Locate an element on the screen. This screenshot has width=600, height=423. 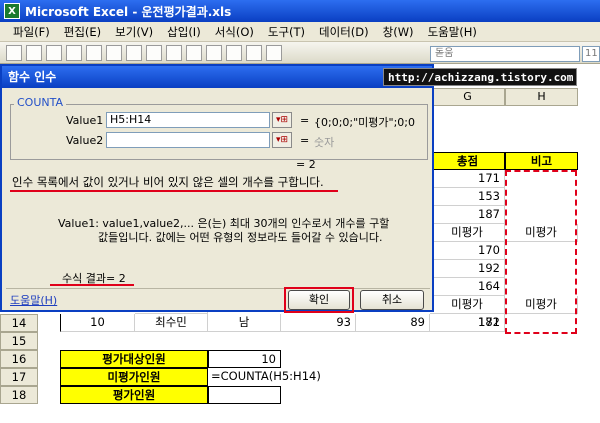
copy-icon is located at coordinates (154, 52).